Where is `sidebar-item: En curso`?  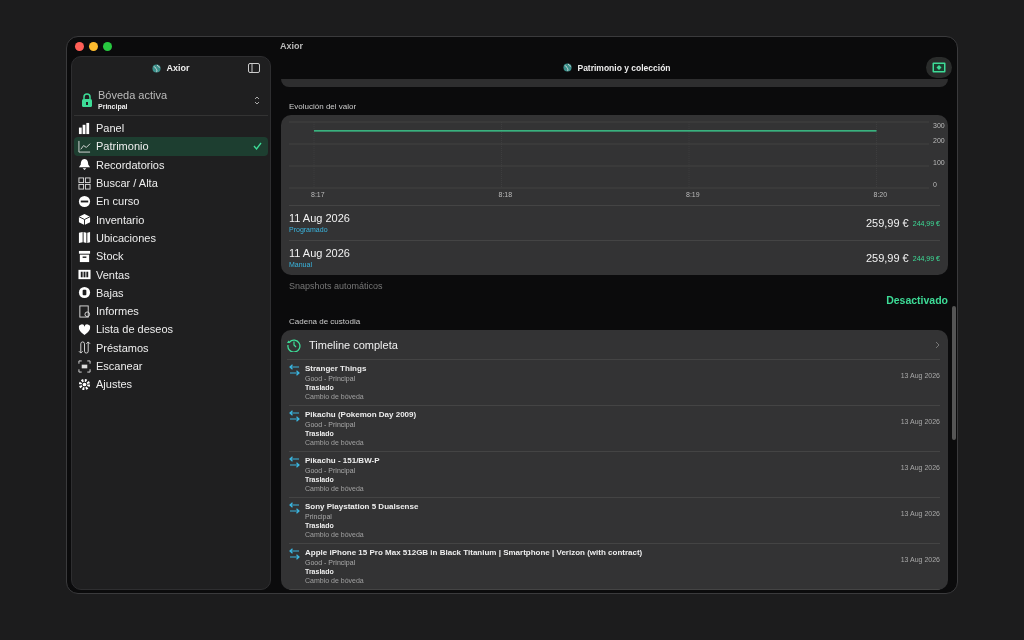 sidebar-item: En curso is located at coordinates (171, 201).